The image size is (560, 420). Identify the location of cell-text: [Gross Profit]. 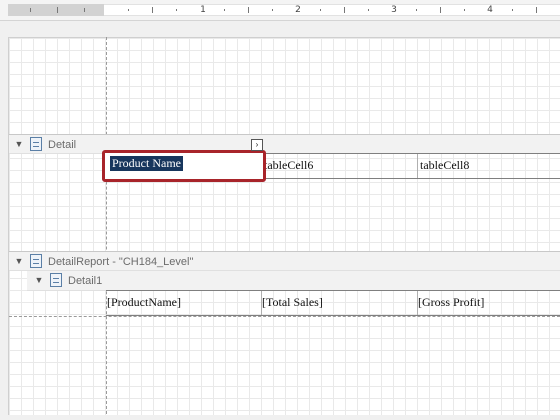
(451, 302).